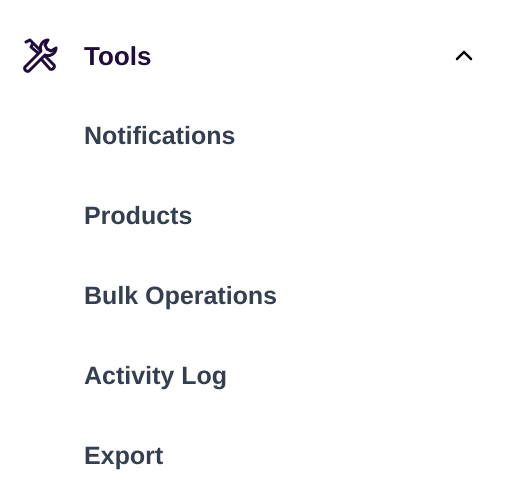 The image size is (516, 490). What do you see at coordinates (156, 376) in the screenshot?
I see `menu-item: Activity Log` at bounding box center [156, 376].